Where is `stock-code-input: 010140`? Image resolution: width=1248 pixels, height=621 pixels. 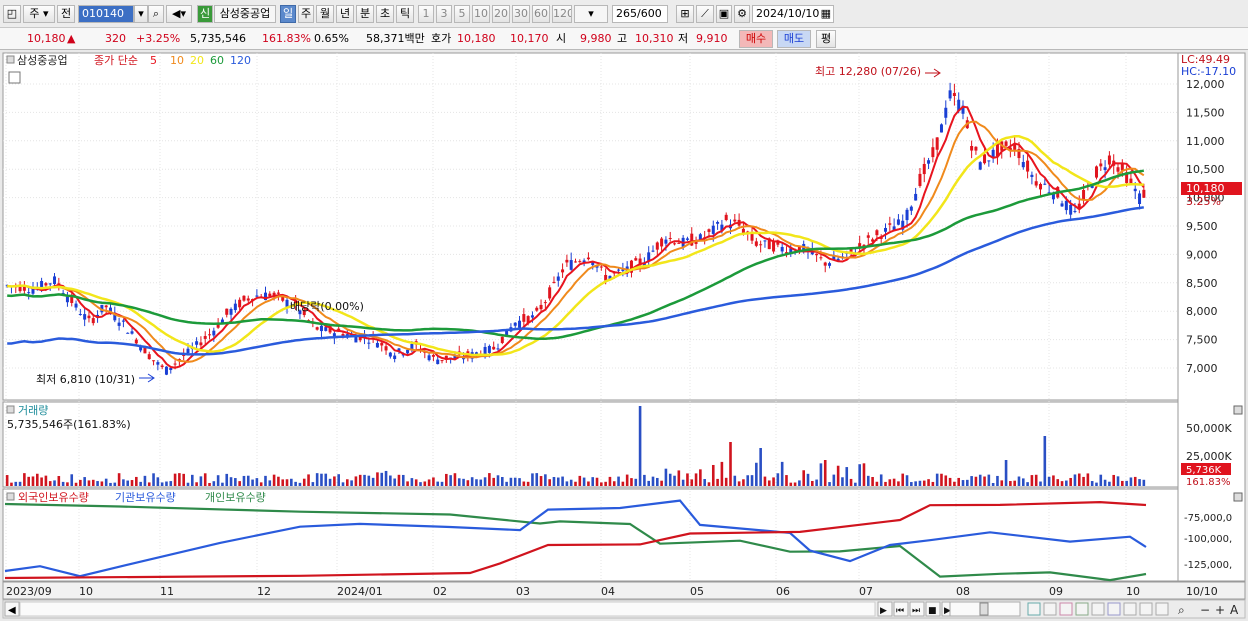 stock-code-input: 010140 is located at coordinates (106, 14).